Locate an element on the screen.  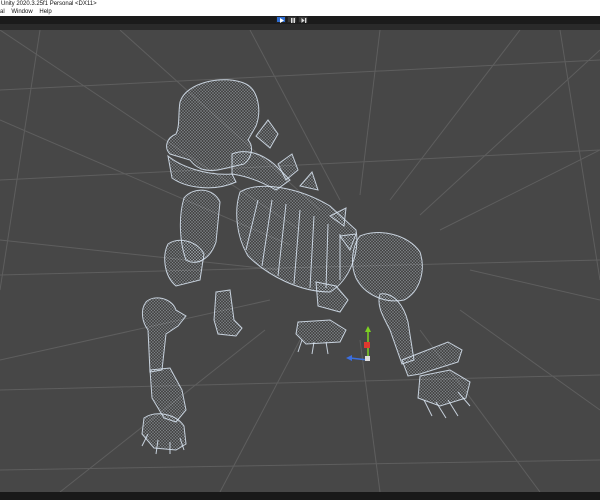
pause-icon is located at coordinates (293, 20).